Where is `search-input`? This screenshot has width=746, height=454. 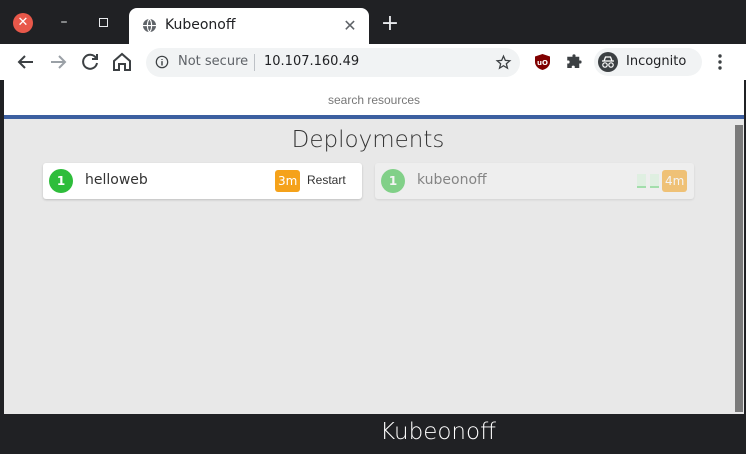
search-input is located at coordinates (374, 100).